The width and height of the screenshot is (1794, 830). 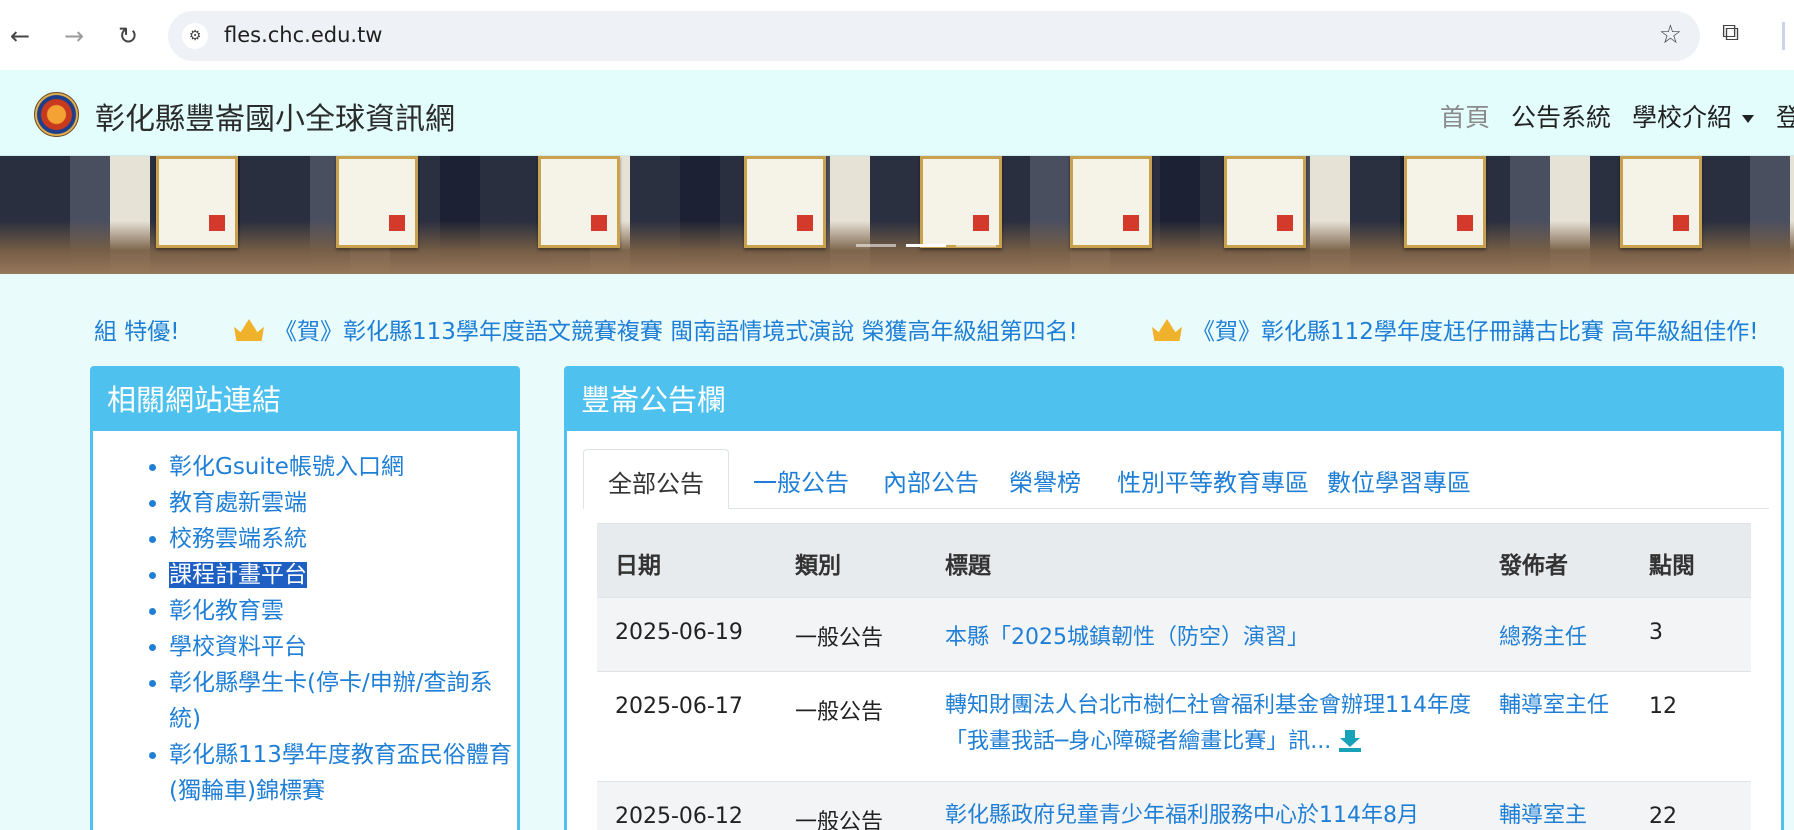 I want to click on row-date: 2025-06-17, so click(x=679, y=706).